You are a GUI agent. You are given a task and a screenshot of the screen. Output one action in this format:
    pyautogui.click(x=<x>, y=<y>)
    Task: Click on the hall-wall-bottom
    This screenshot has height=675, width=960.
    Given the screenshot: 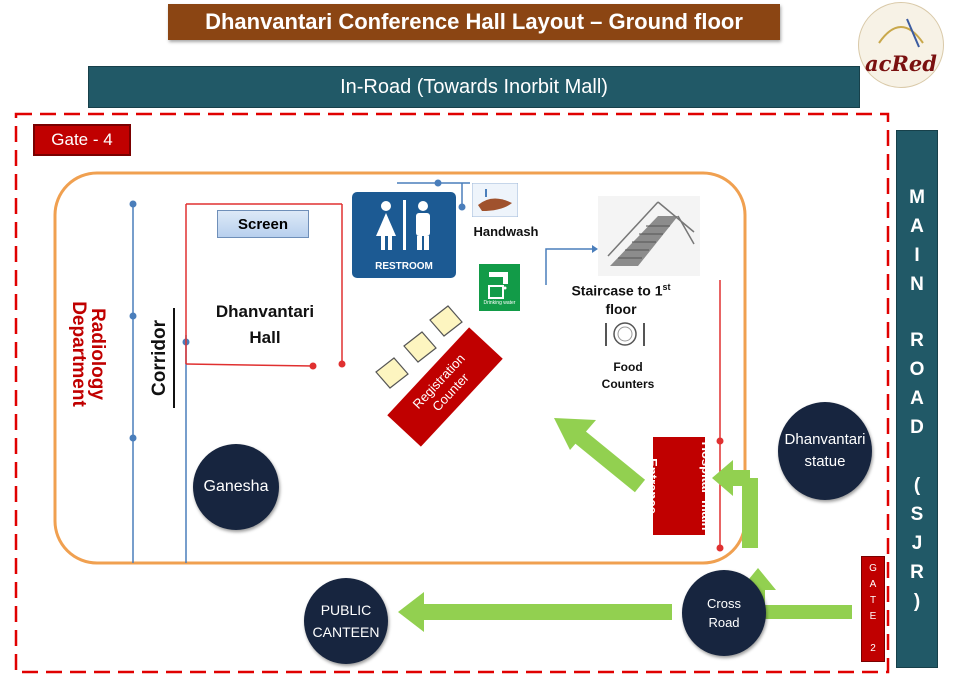 What is the action you would take?
    pyautogui.click(x=249, y=365)
    